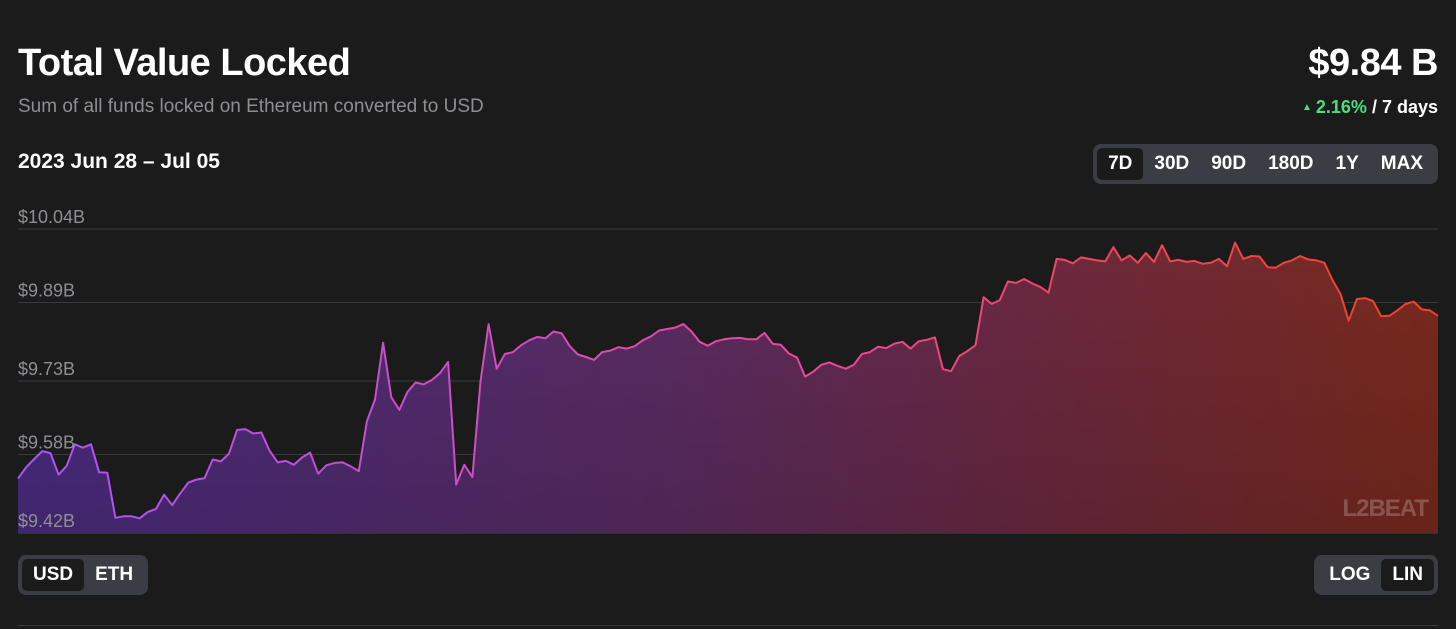 The width and height of the screenshot is (1456, 629). I want to click on range-max-button: MAX, so click(1402, 164).